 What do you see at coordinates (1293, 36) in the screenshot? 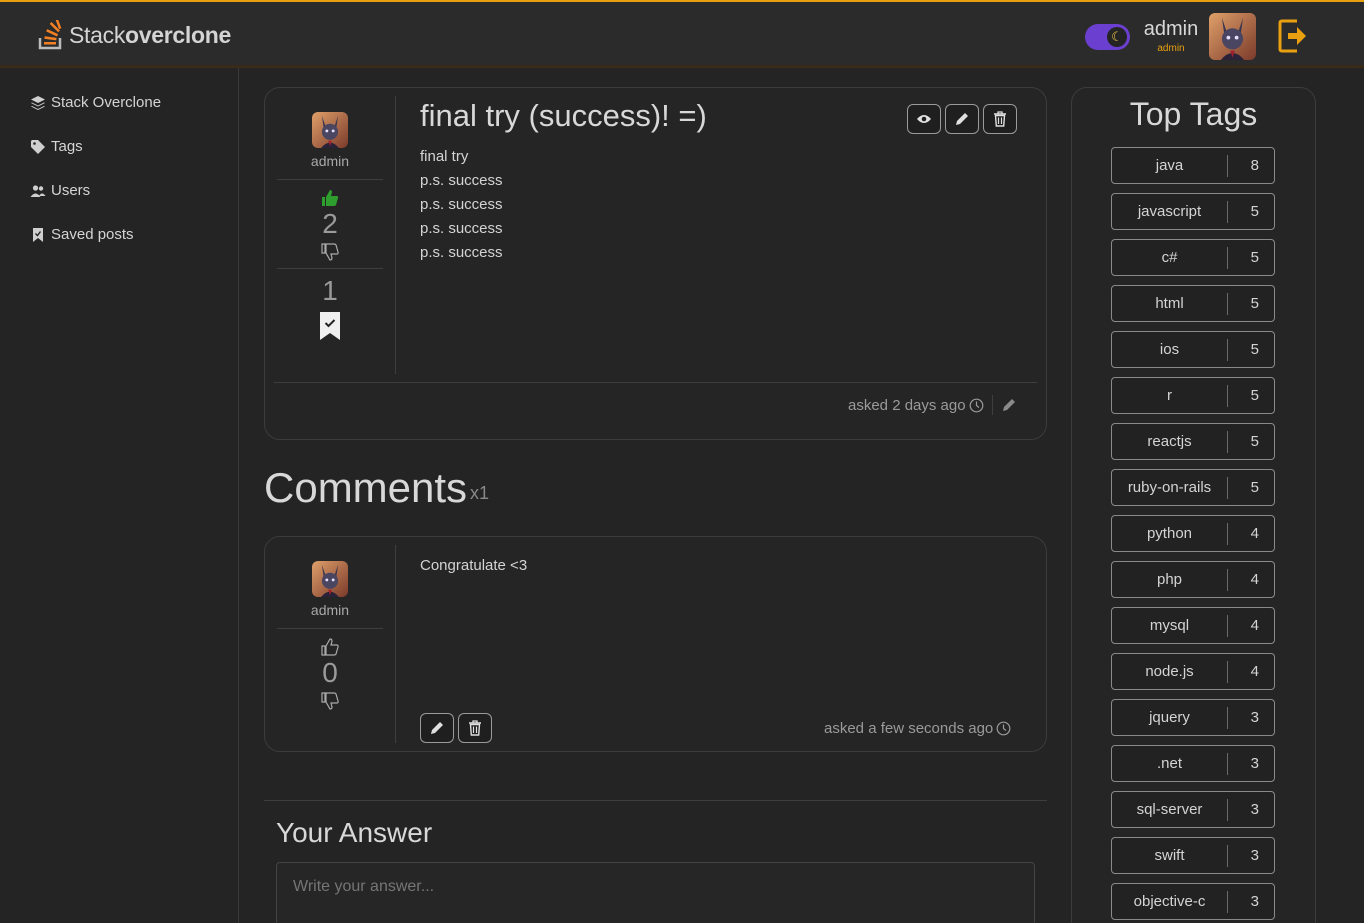
I see `logout-icon` at bounding box center [1293, 36].